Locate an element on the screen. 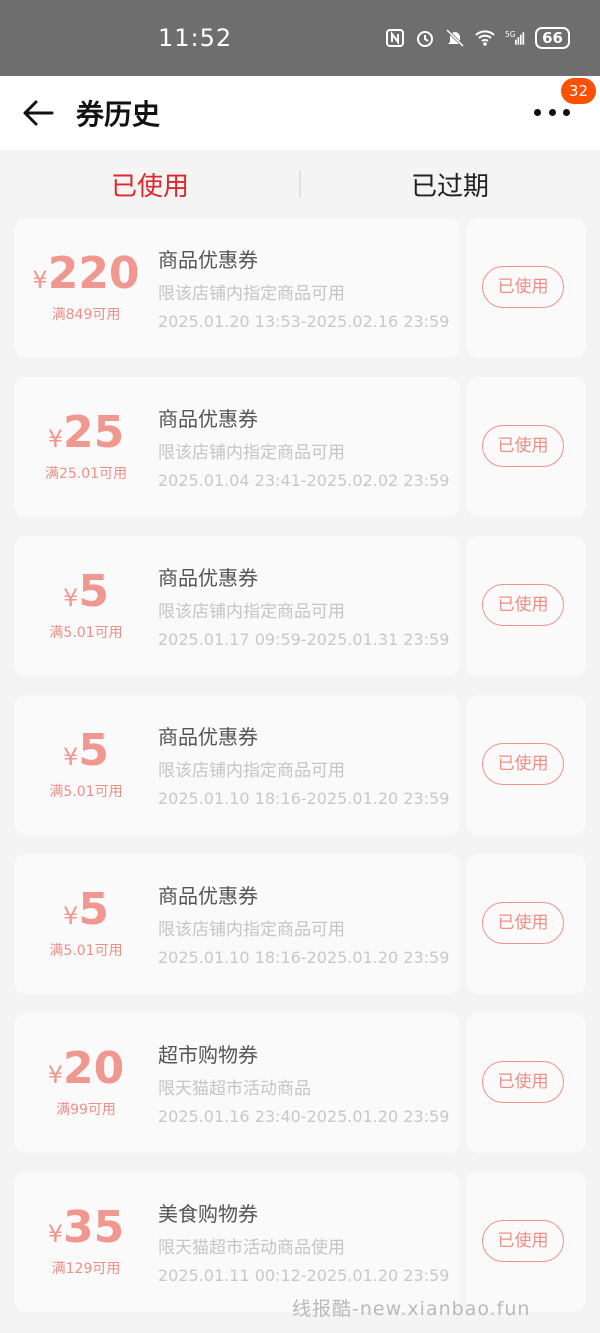  status-time: 11:52 is located at coordinates (195, 38).